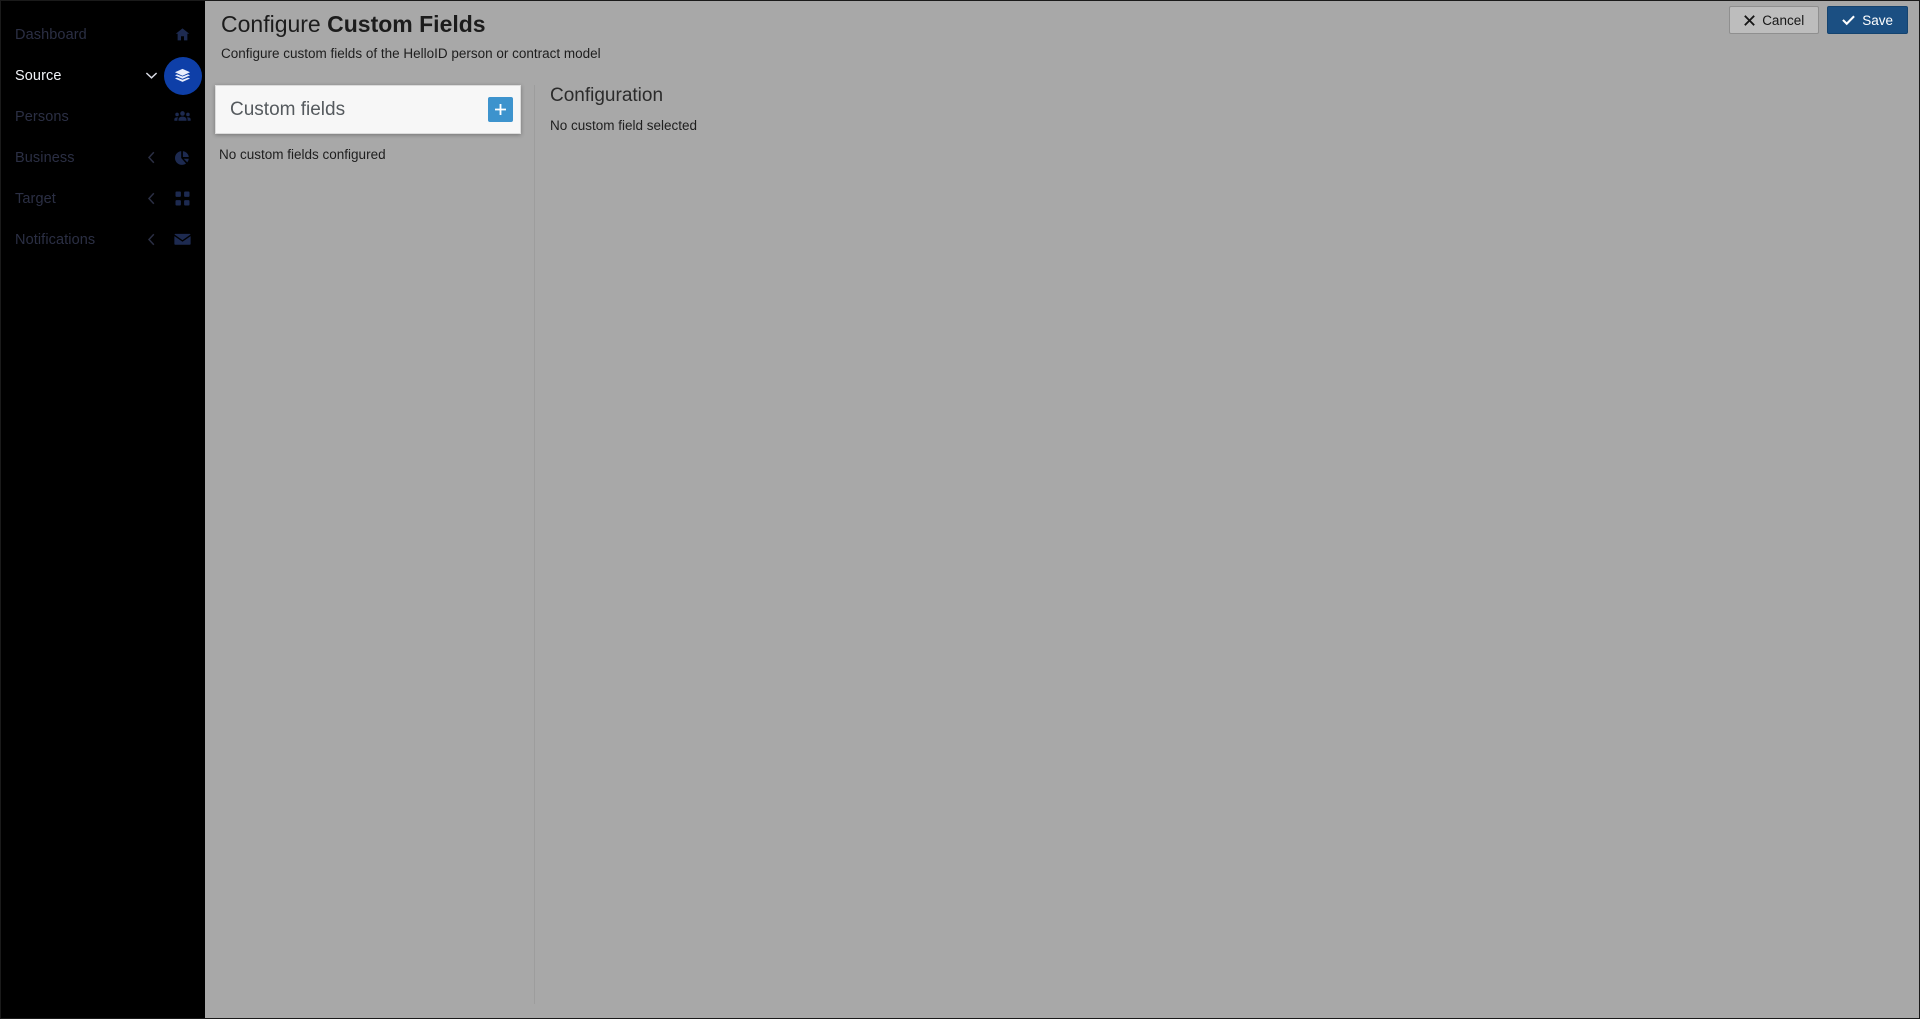  I want to click on sidebar-item-source: Source, so click(103, 75).